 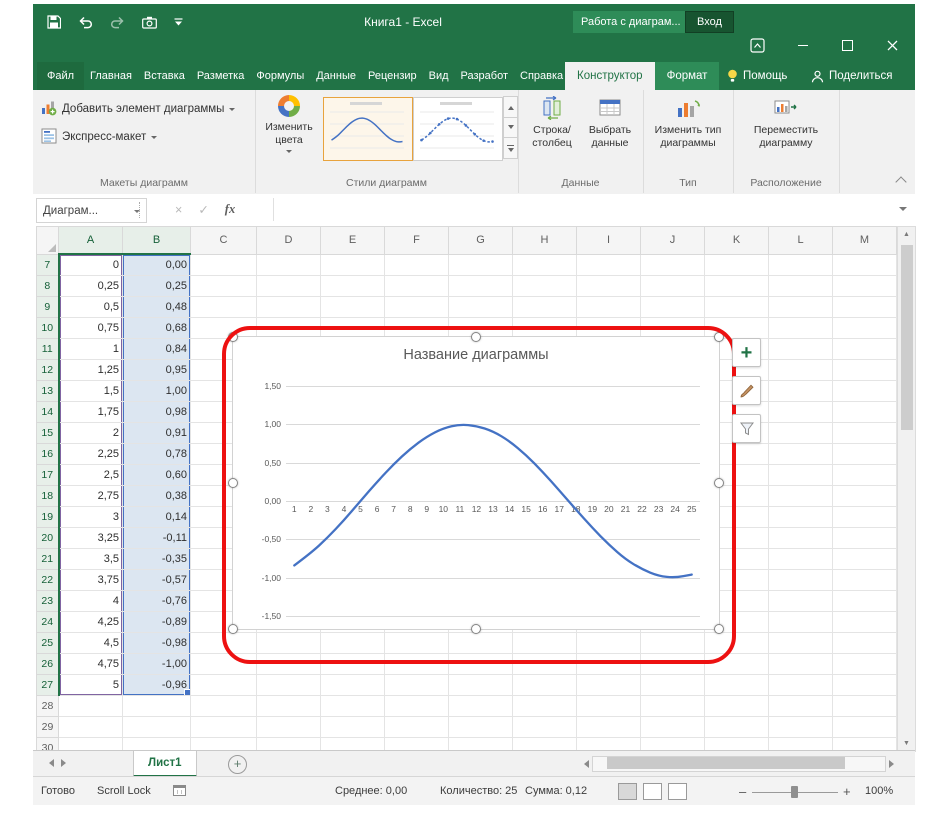 I want to click on cell-I7, so click(x=608, y=265).